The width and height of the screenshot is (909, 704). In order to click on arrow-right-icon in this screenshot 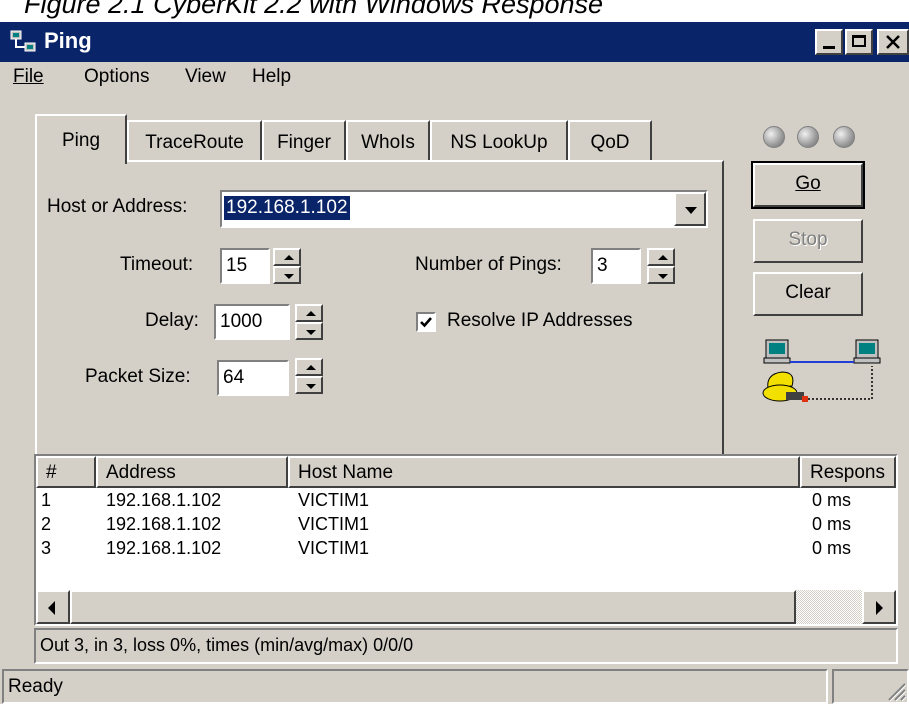, I will do `click(879, 608)`.